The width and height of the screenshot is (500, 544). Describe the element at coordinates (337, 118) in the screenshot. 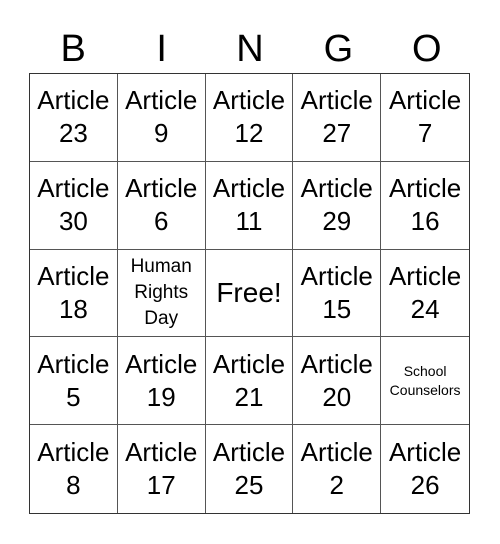

I see `bingo-cell: Article 27` at that location.